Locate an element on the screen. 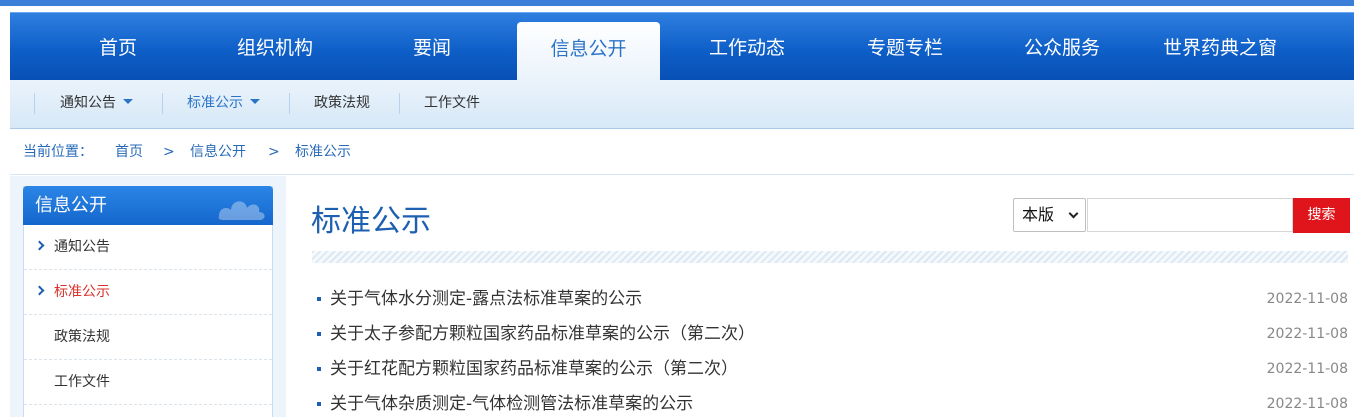 The height and width of the screenshot is (417, 1354). search-scope-value: 本版 is located at coordinates (1038, 214).